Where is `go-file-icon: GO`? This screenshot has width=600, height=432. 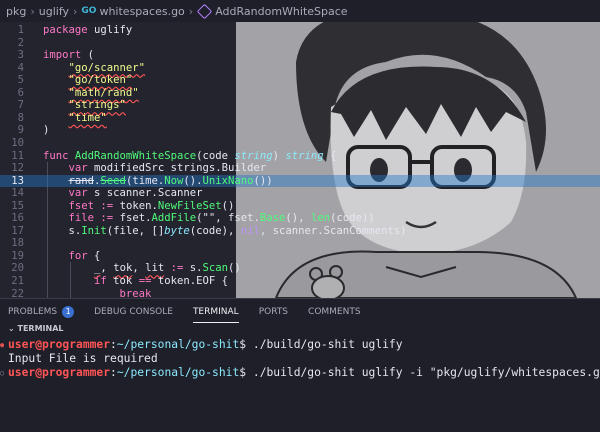 go-file-icon: GO is located at coordinates (89, 11).